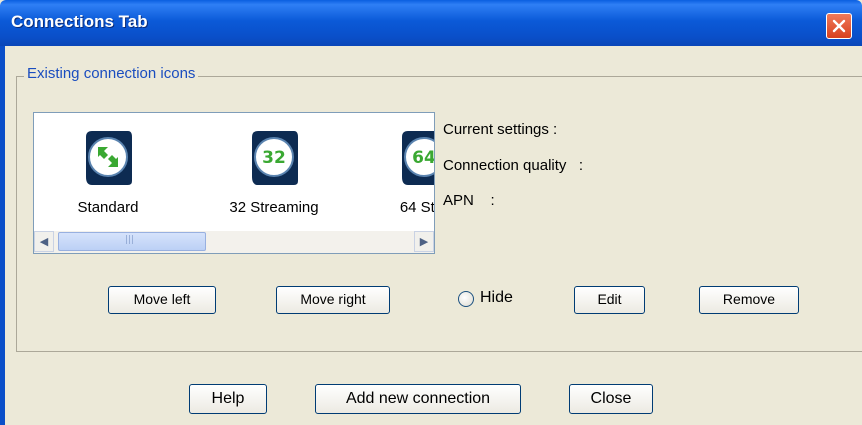  What do you see at coordinates (418, 399) in the screenshot?
I see `add-new-connection-button: Add new connection` at bounding box center [418, 399].